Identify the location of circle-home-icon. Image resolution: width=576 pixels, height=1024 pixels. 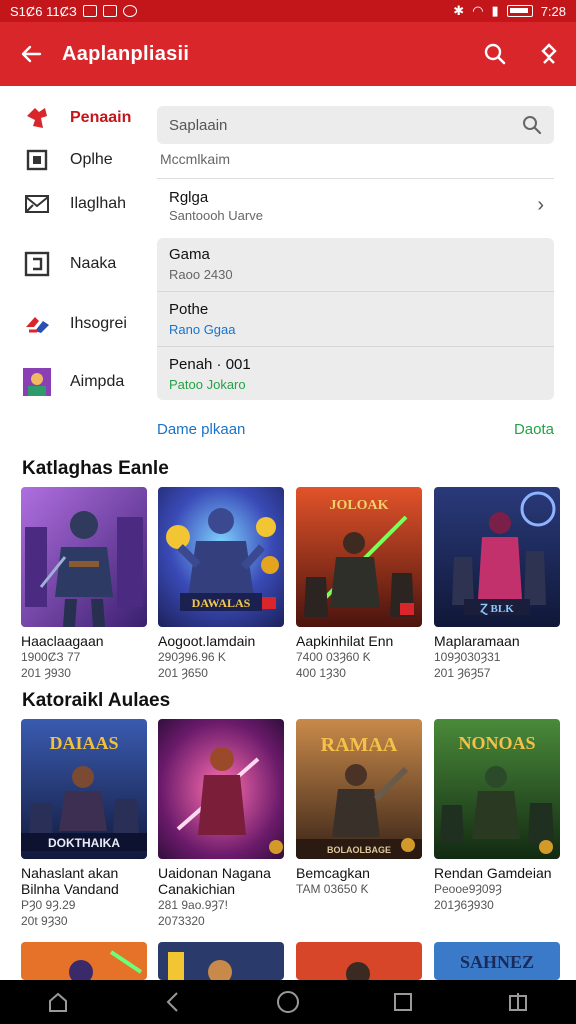
(287, 1002).